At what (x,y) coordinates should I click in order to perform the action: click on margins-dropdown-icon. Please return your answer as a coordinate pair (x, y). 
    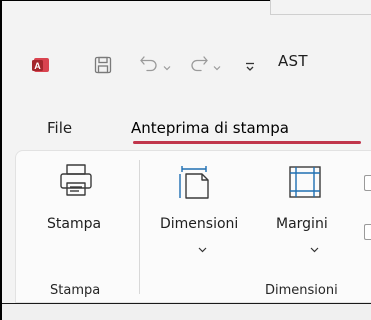
    Looking at the image, I should click on (314, 245).